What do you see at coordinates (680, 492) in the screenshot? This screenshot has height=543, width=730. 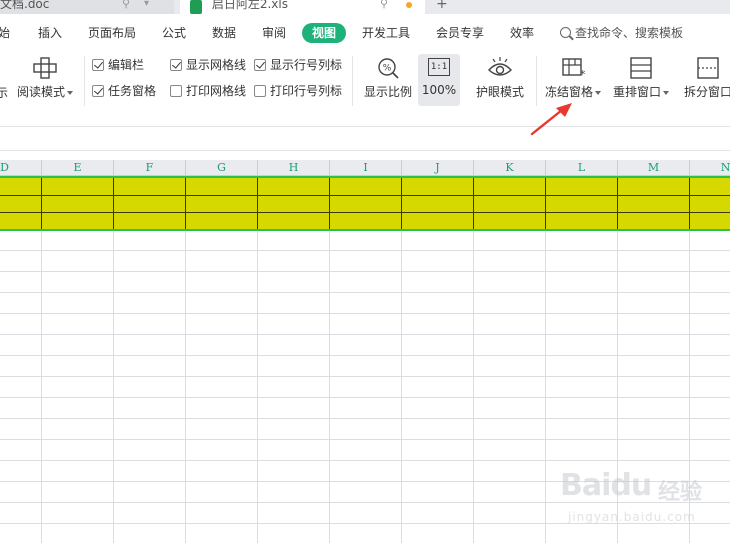 I see `watermark-cn: 经验` at bounding box center [680, 492].